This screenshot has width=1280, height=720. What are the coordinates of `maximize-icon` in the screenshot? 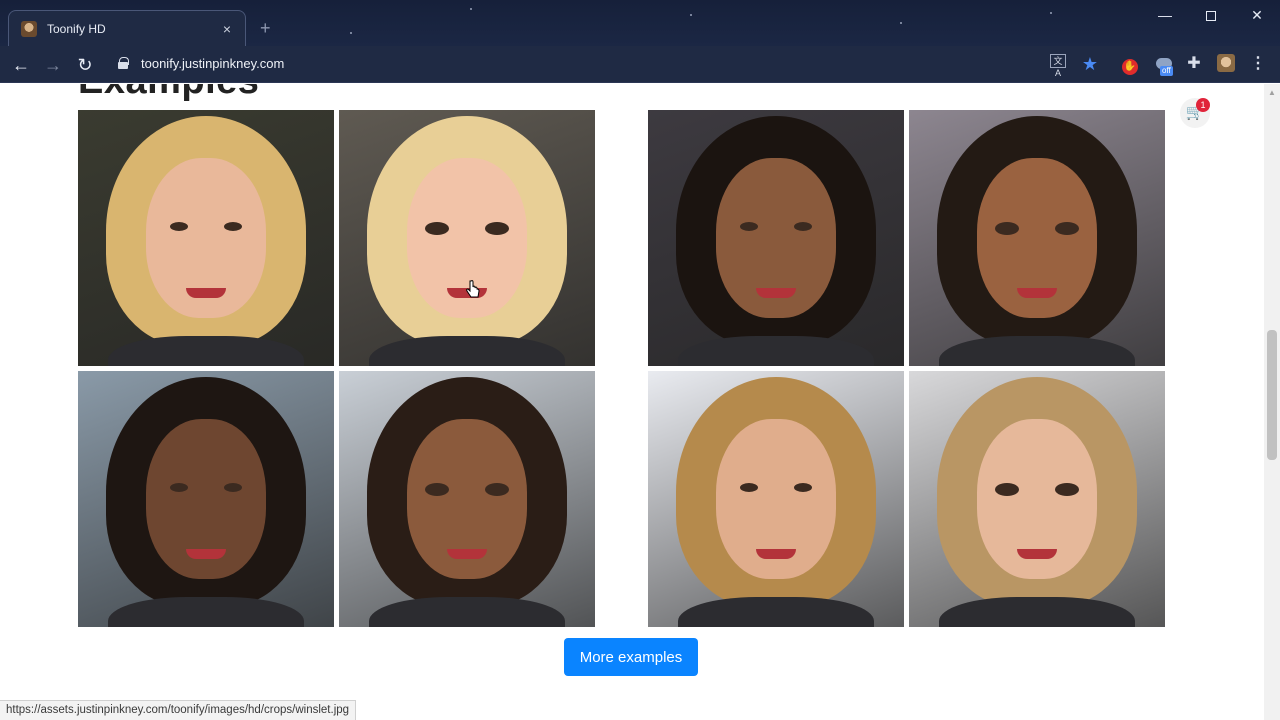 It's located at (1211, 16).